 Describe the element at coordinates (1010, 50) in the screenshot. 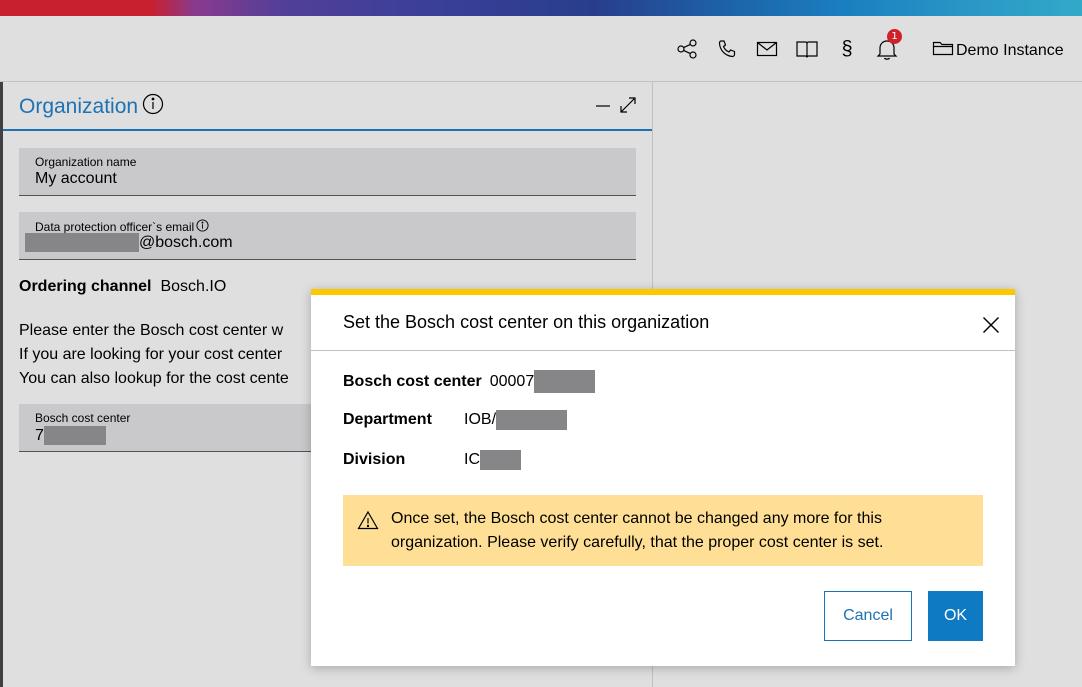

I see `instance-label: Demo Instance` at that location.